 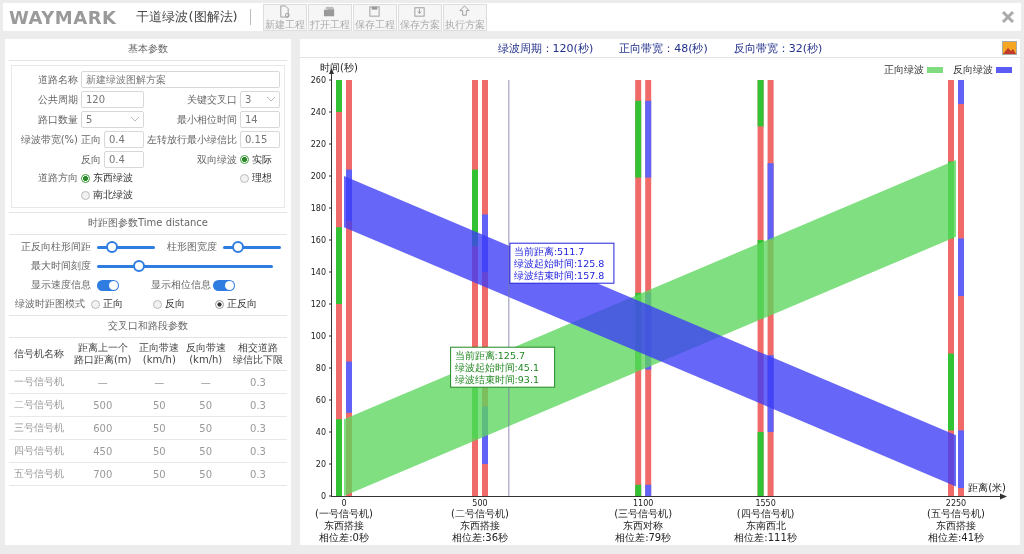 What do you see at coordinates (765, 525) in the screenshot?
I see `intersection-label: 东南西北` at bounding box center [765, 525].